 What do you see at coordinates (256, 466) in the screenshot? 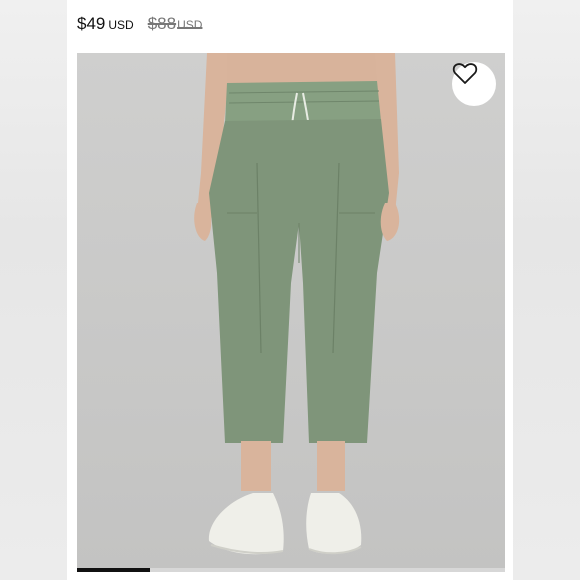
I see `left-ankle` at bounding box center [256, 466].